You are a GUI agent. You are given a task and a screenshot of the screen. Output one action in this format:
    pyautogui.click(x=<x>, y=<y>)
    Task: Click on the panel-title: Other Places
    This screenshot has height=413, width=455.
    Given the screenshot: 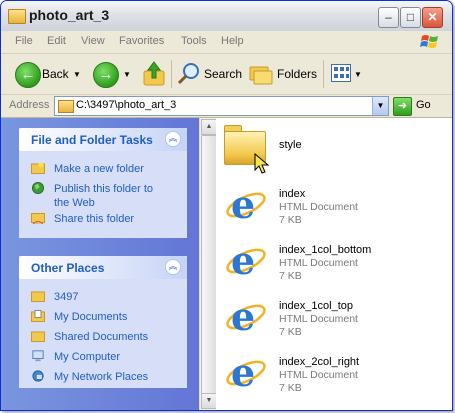 What is the action you would take?
    pyautogui.click(x=68, y=268)
    